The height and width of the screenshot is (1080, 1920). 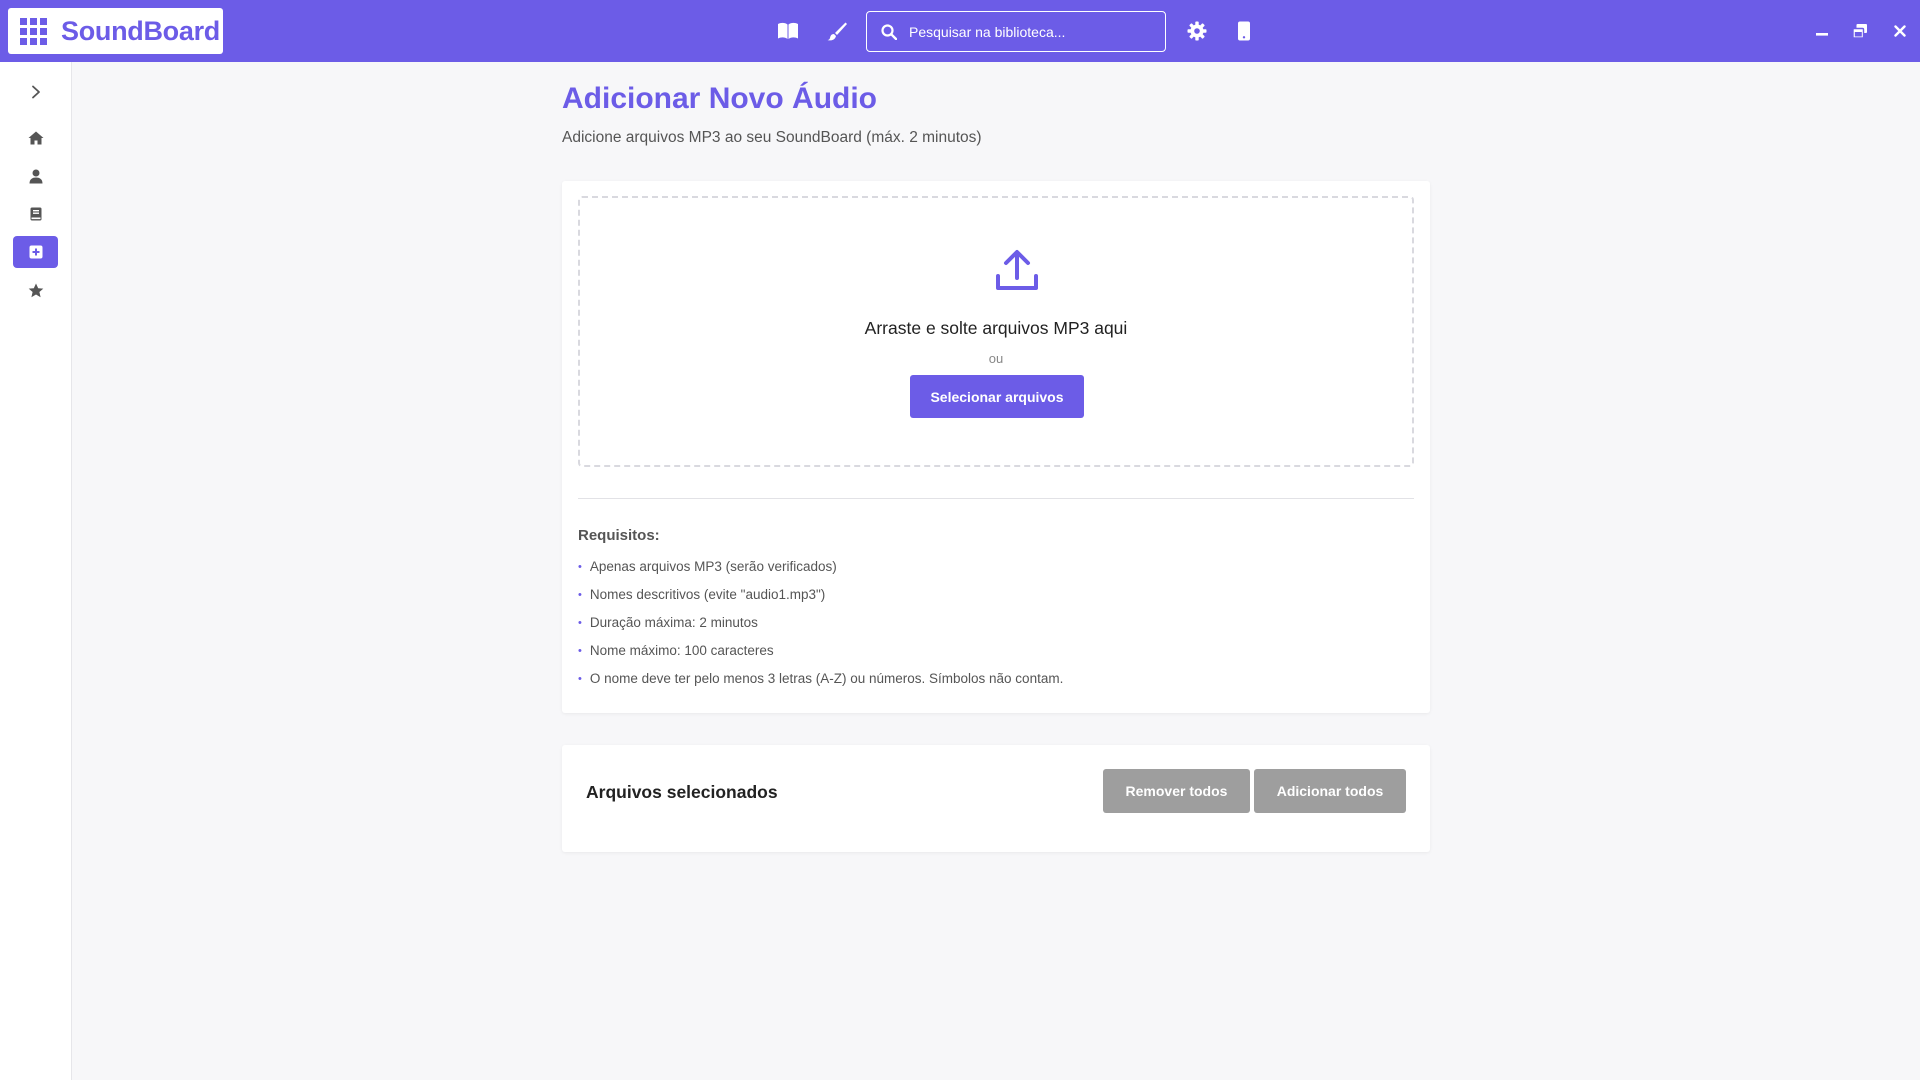 I want to click on requirement-text: Apenas arquivos MP3 (serão verificados), so click(x=713, y=566).